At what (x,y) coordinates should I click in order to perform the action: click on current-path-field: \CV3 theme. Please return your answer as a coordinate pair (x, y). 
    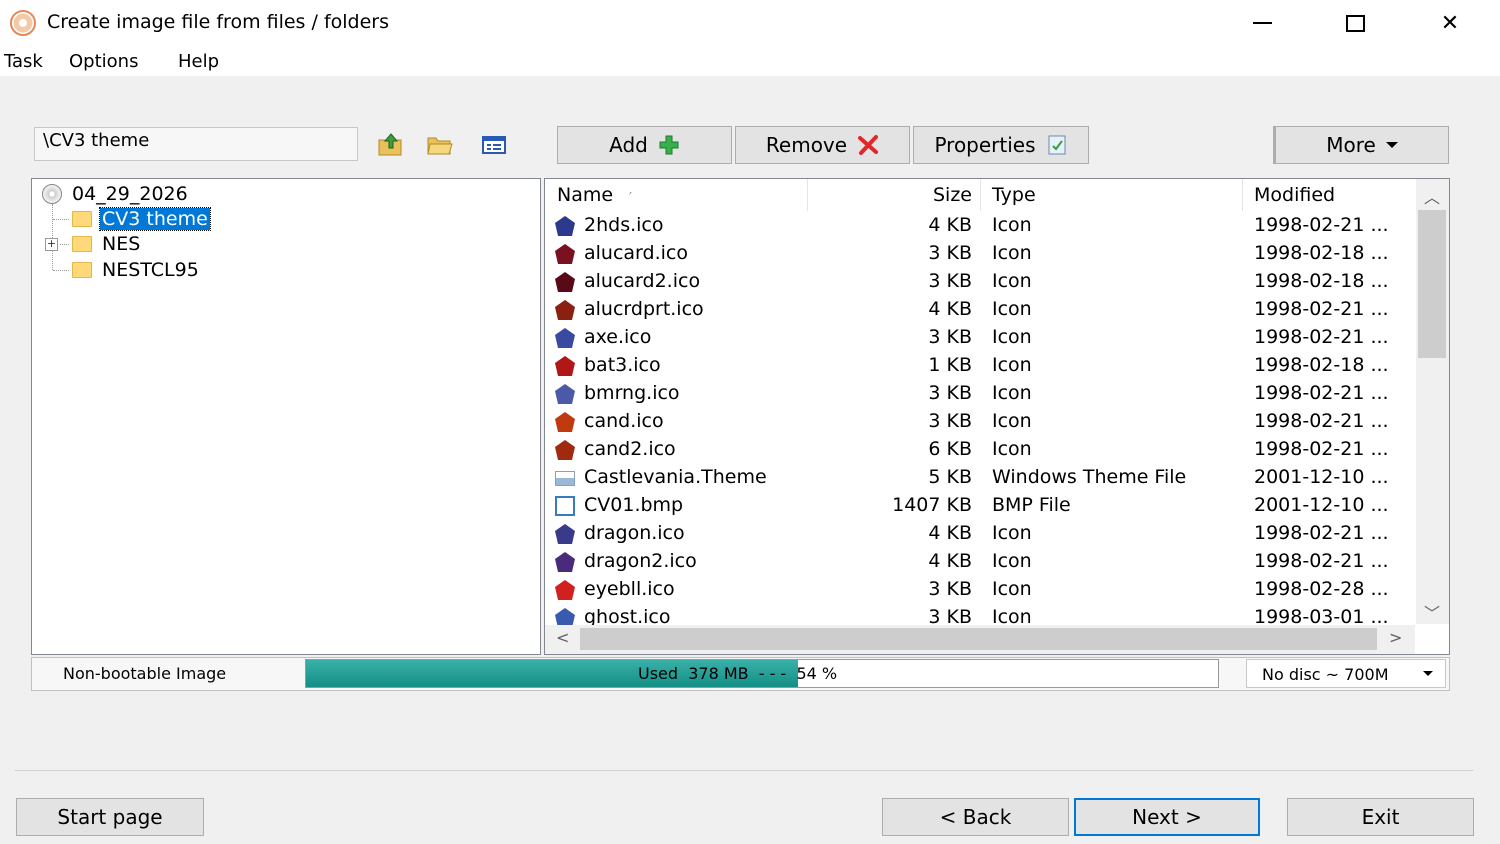
    Looking at the image, I should click on (196, 144).